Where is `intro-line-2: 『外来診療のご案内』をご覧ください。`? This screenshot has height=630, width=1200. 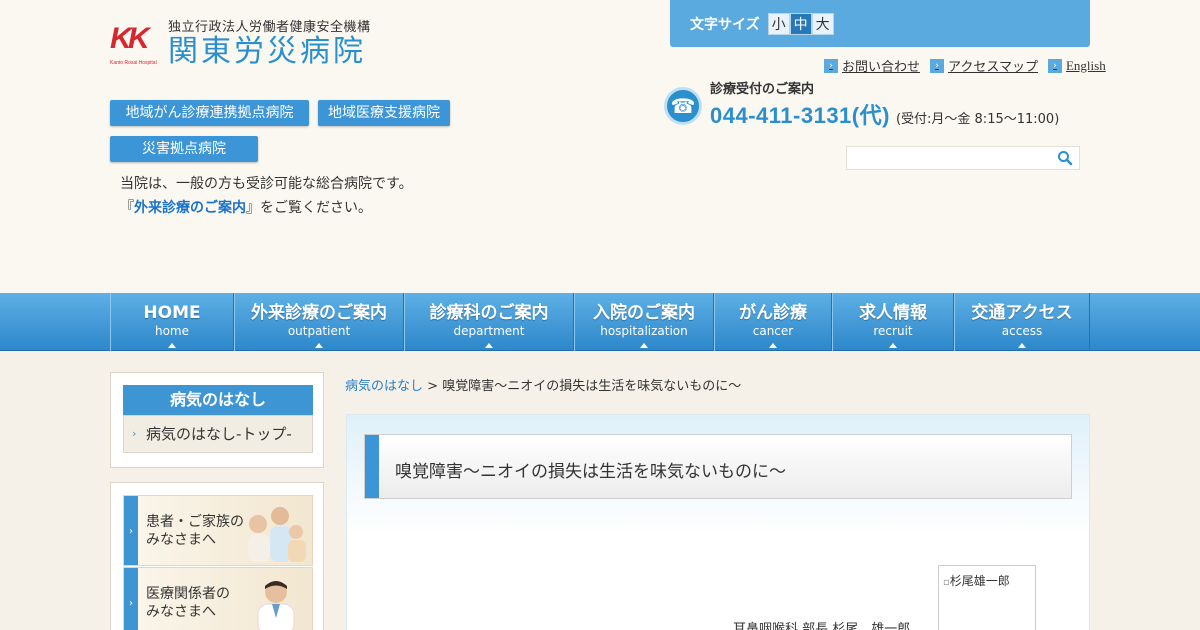 intro-line-2: 『外来診療のご案内』をご覧ください。 is located at coordinates (266, 208).